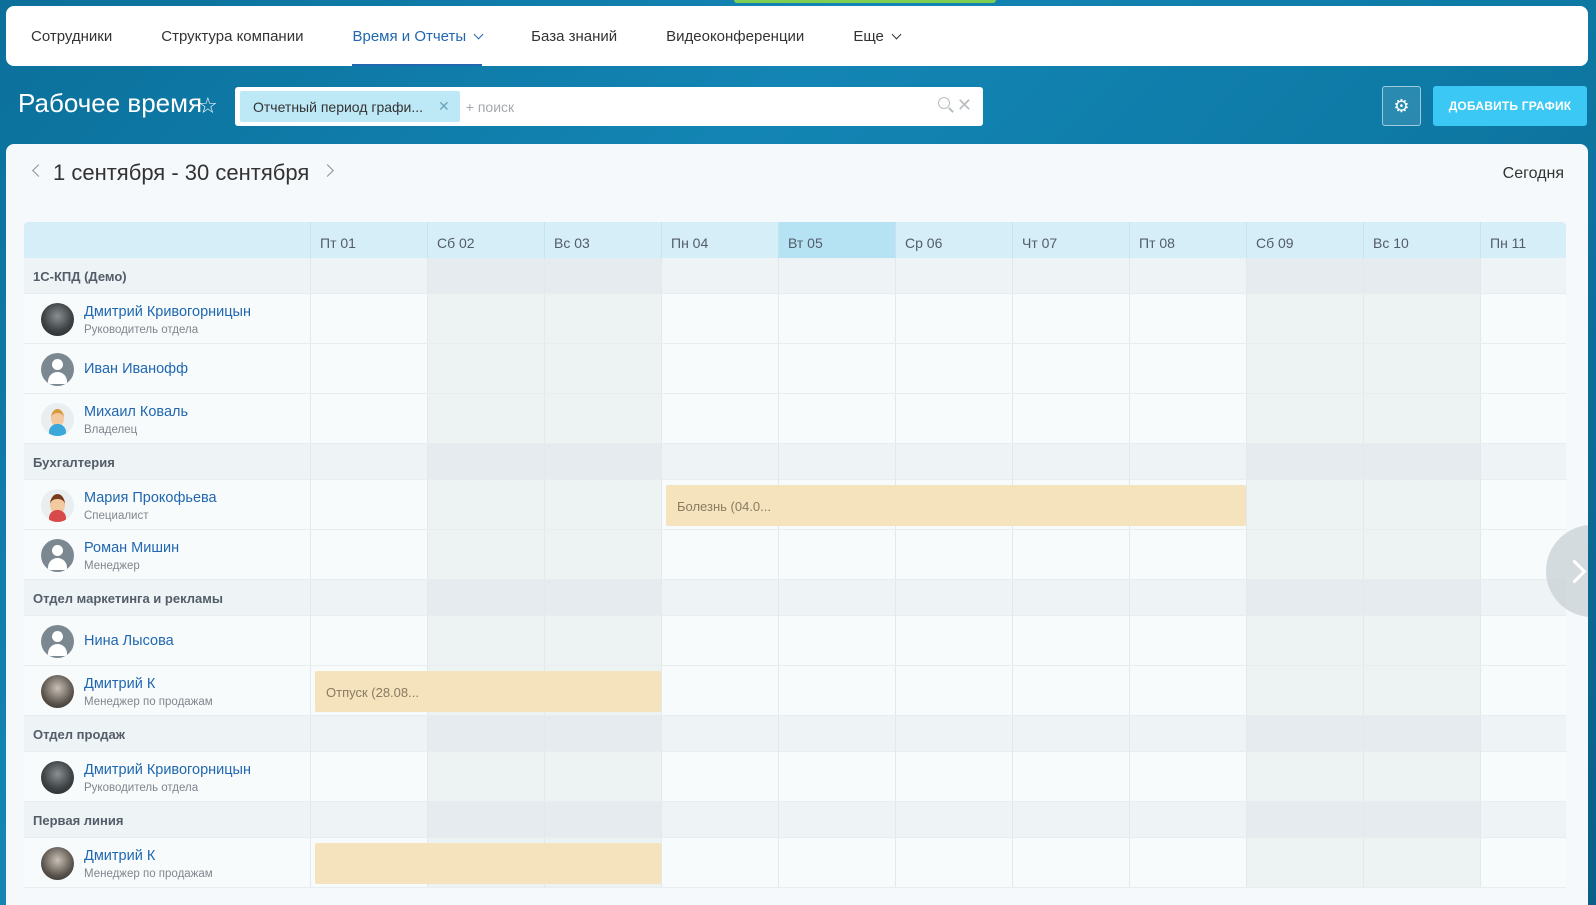  What do you see at coordinates (327, 170) in the screenshot?
I see `chevron-right-icon` at bounding box center [327, 170].